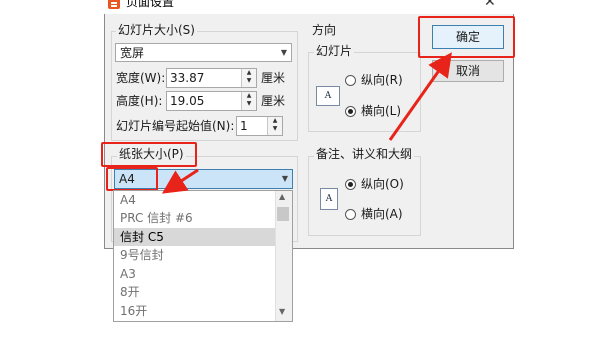  What do you see at coordinates (203, 52) in the screenshot?
I see `slide-size-preset-select: 宽屏 ▼` at bounding box center [203, 52].